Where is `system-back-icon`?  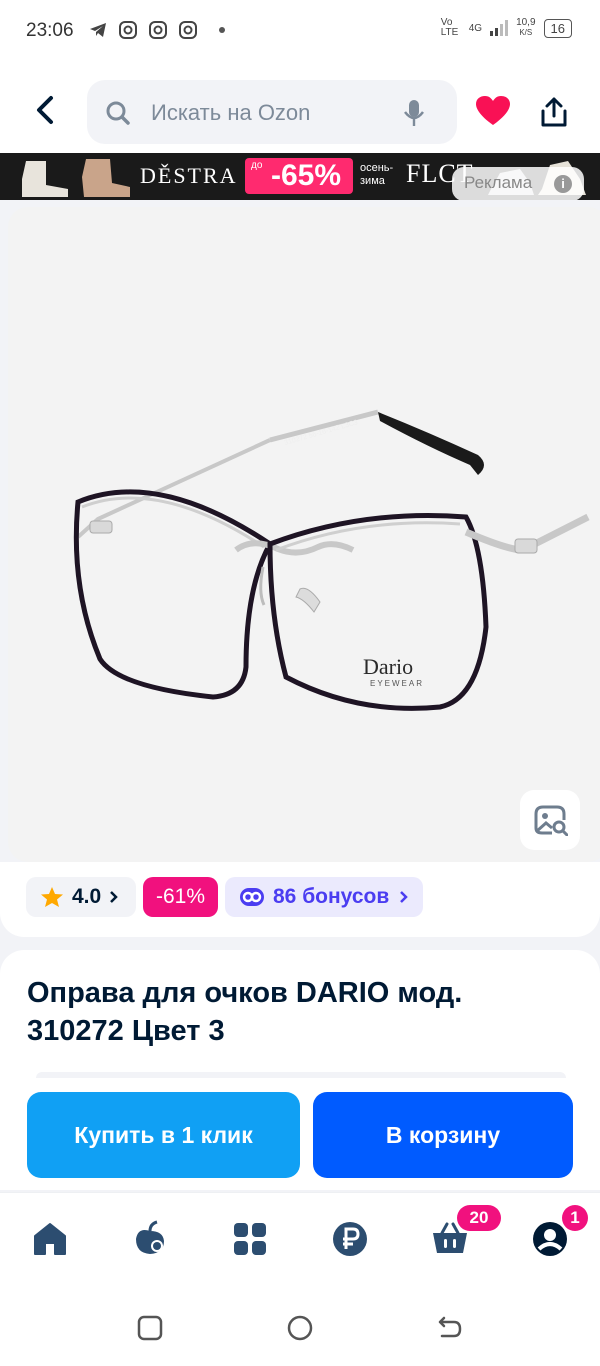 system-back-icon is located at coordinates (450, 1328).